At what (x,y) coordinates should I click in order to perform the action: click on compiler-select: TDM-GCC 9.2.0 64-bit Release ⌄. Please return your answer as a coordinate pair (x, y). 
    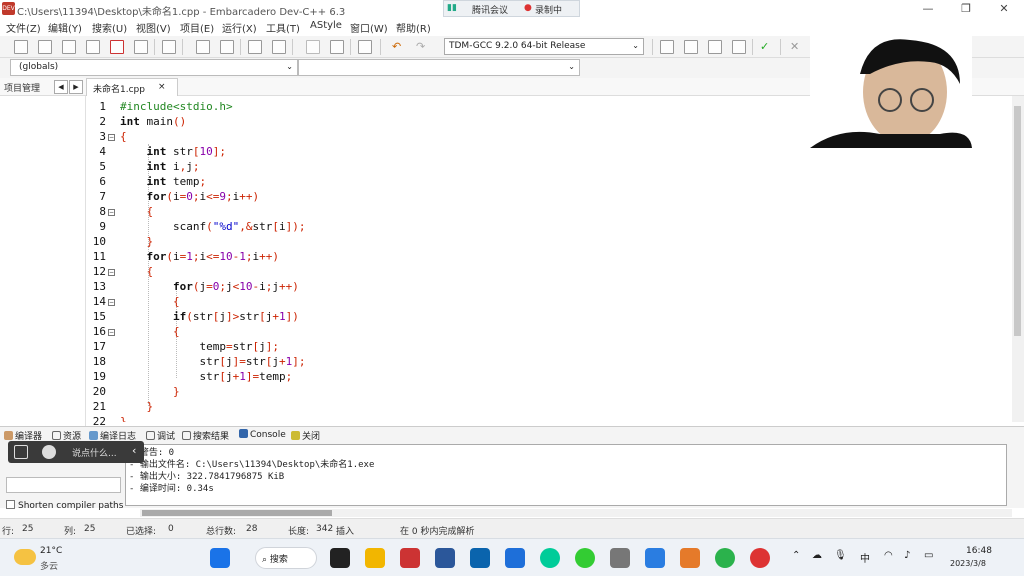
    Looking at the image, I should click on (544, 46).